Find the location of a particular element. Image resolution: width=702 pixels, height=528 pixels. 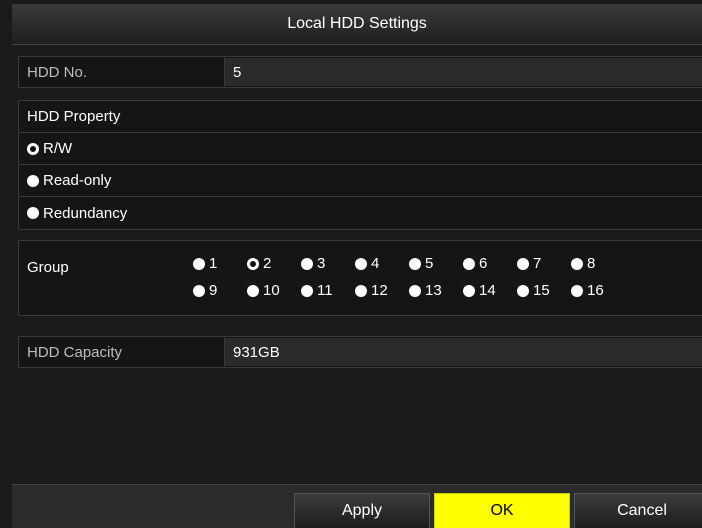

hdd-capacity-row: HDD Capacity 931GB is located at coordinates (360, 352).